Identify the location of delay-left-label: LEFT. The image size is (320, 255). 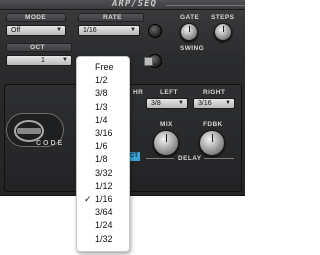
(169, 92).